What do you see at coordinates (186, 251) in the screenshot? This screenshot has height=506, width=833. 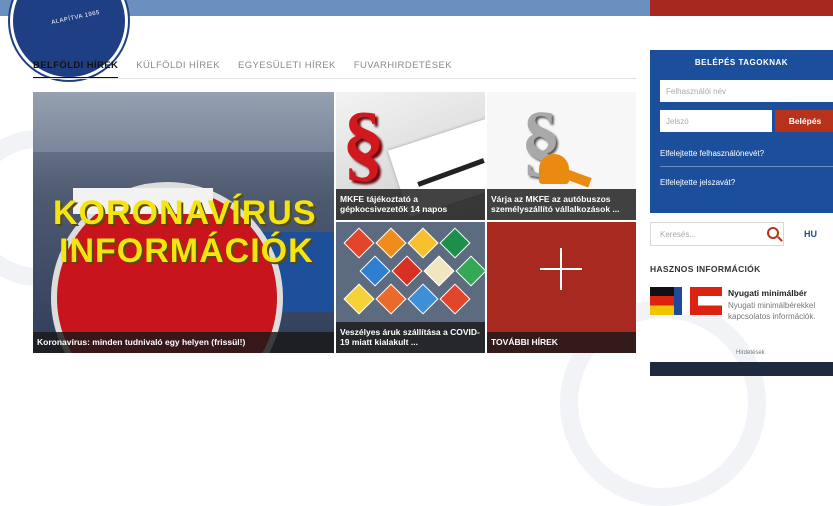 I see `banner-line-2: INFORMÁCIÓK` at bounding box center [186, 251].